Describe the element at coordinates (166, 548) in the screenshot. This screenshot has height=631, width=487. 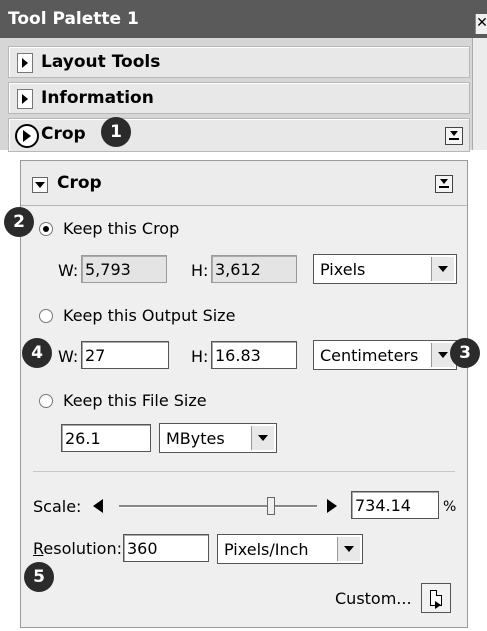
I see `resolution-field: 360` at that location.